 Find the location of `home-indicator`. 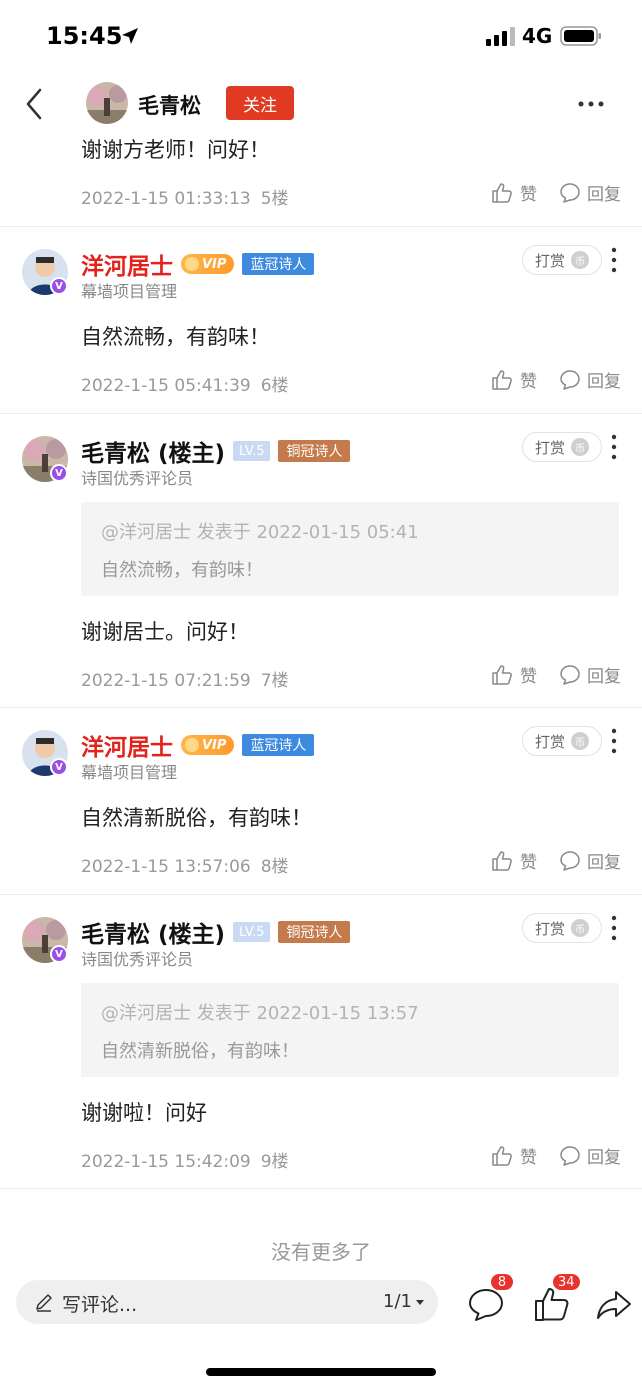

home-indicator is located at coordinates (321, 1372).